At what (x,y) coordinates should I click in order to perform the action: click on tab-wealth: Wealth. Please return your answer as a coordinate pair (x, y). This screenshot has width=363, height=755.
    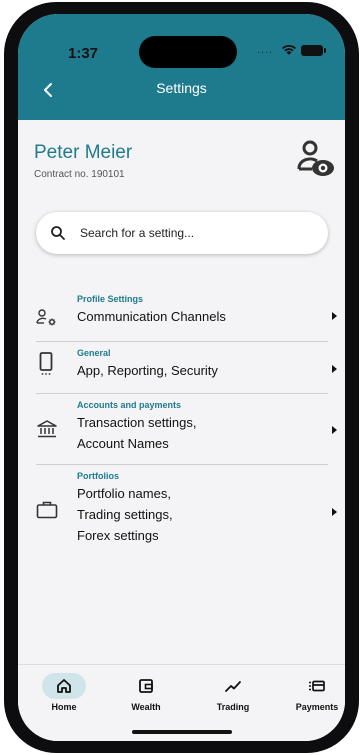
    Looking at the image, I should click on (146, 692).